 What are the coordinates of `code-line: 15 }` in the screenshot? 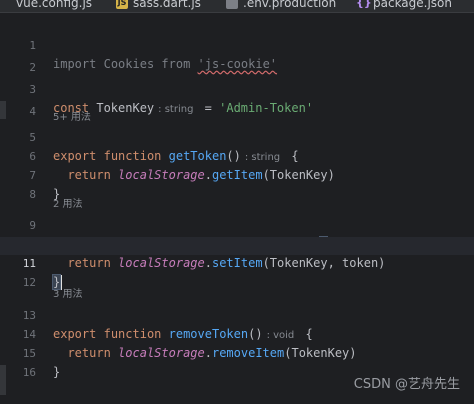 It's located at (237, 353).